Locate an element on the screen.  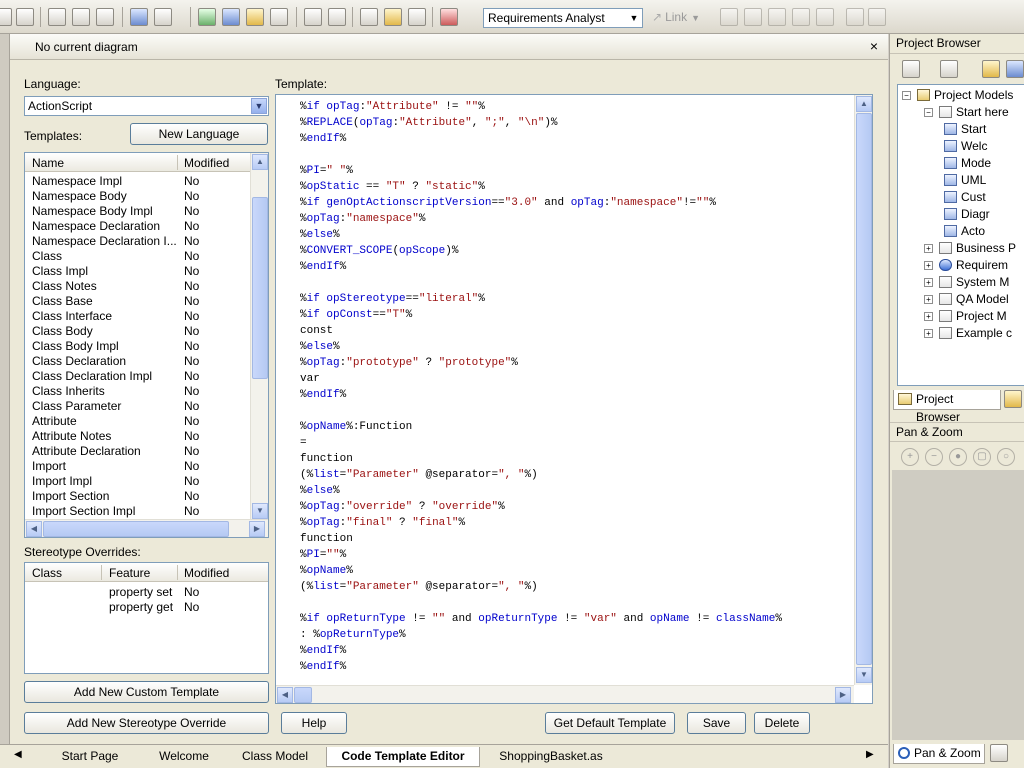
tree-node: Mode is located at coordinates (967, 163).